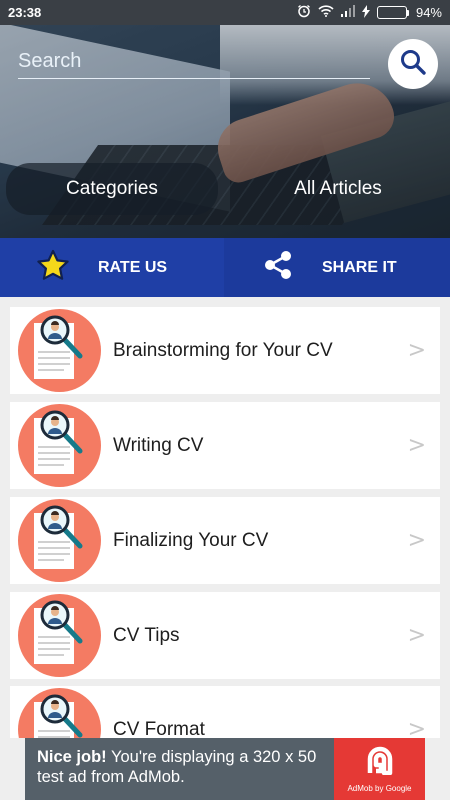  Describe the element at coordinates (347, 12) in the screenshot. I see `signal-icon` at that location.